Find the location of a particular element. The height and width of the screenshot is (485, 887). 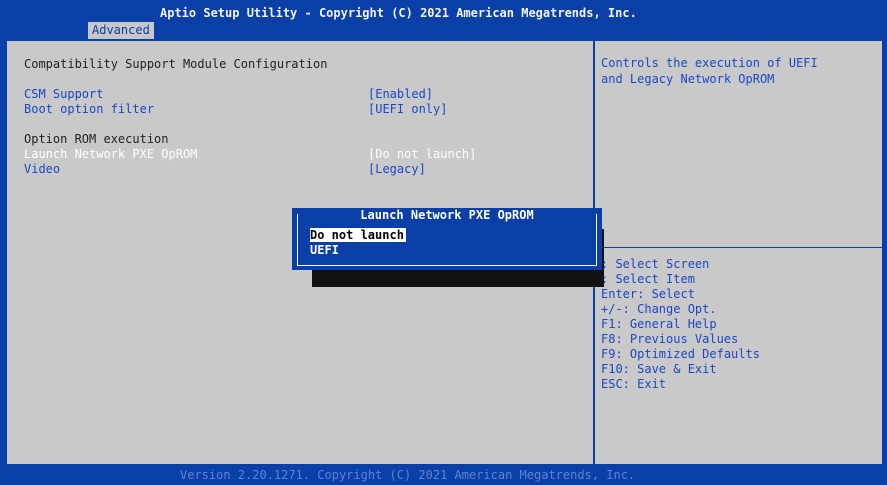

key-general-help: F1: General Help is located at coordinates (659, 324).